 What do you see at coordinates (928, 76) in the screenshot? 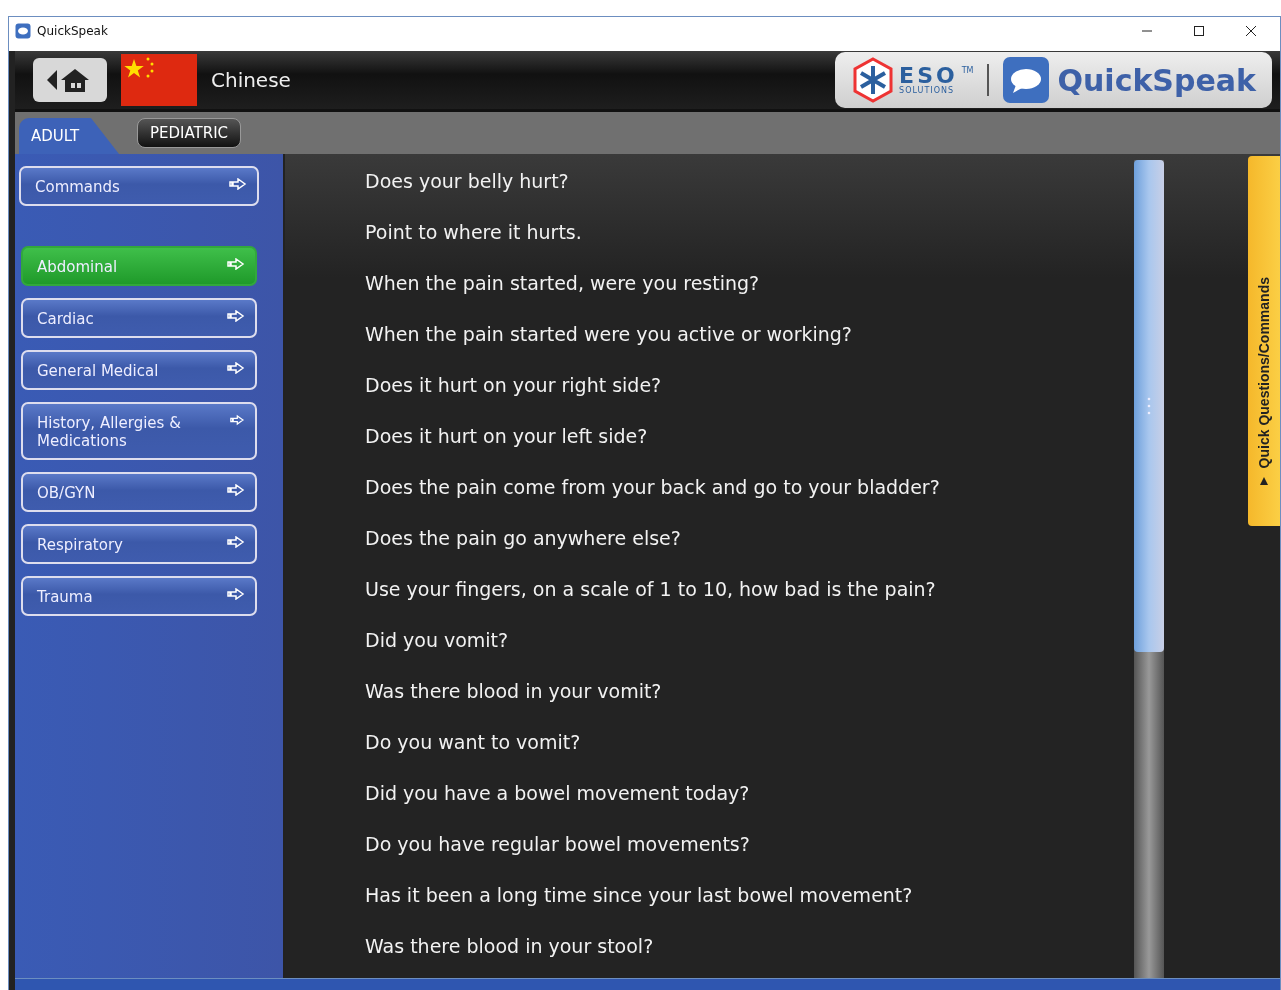
I see `logo-text: ESO` at bounding box center [928, 76].